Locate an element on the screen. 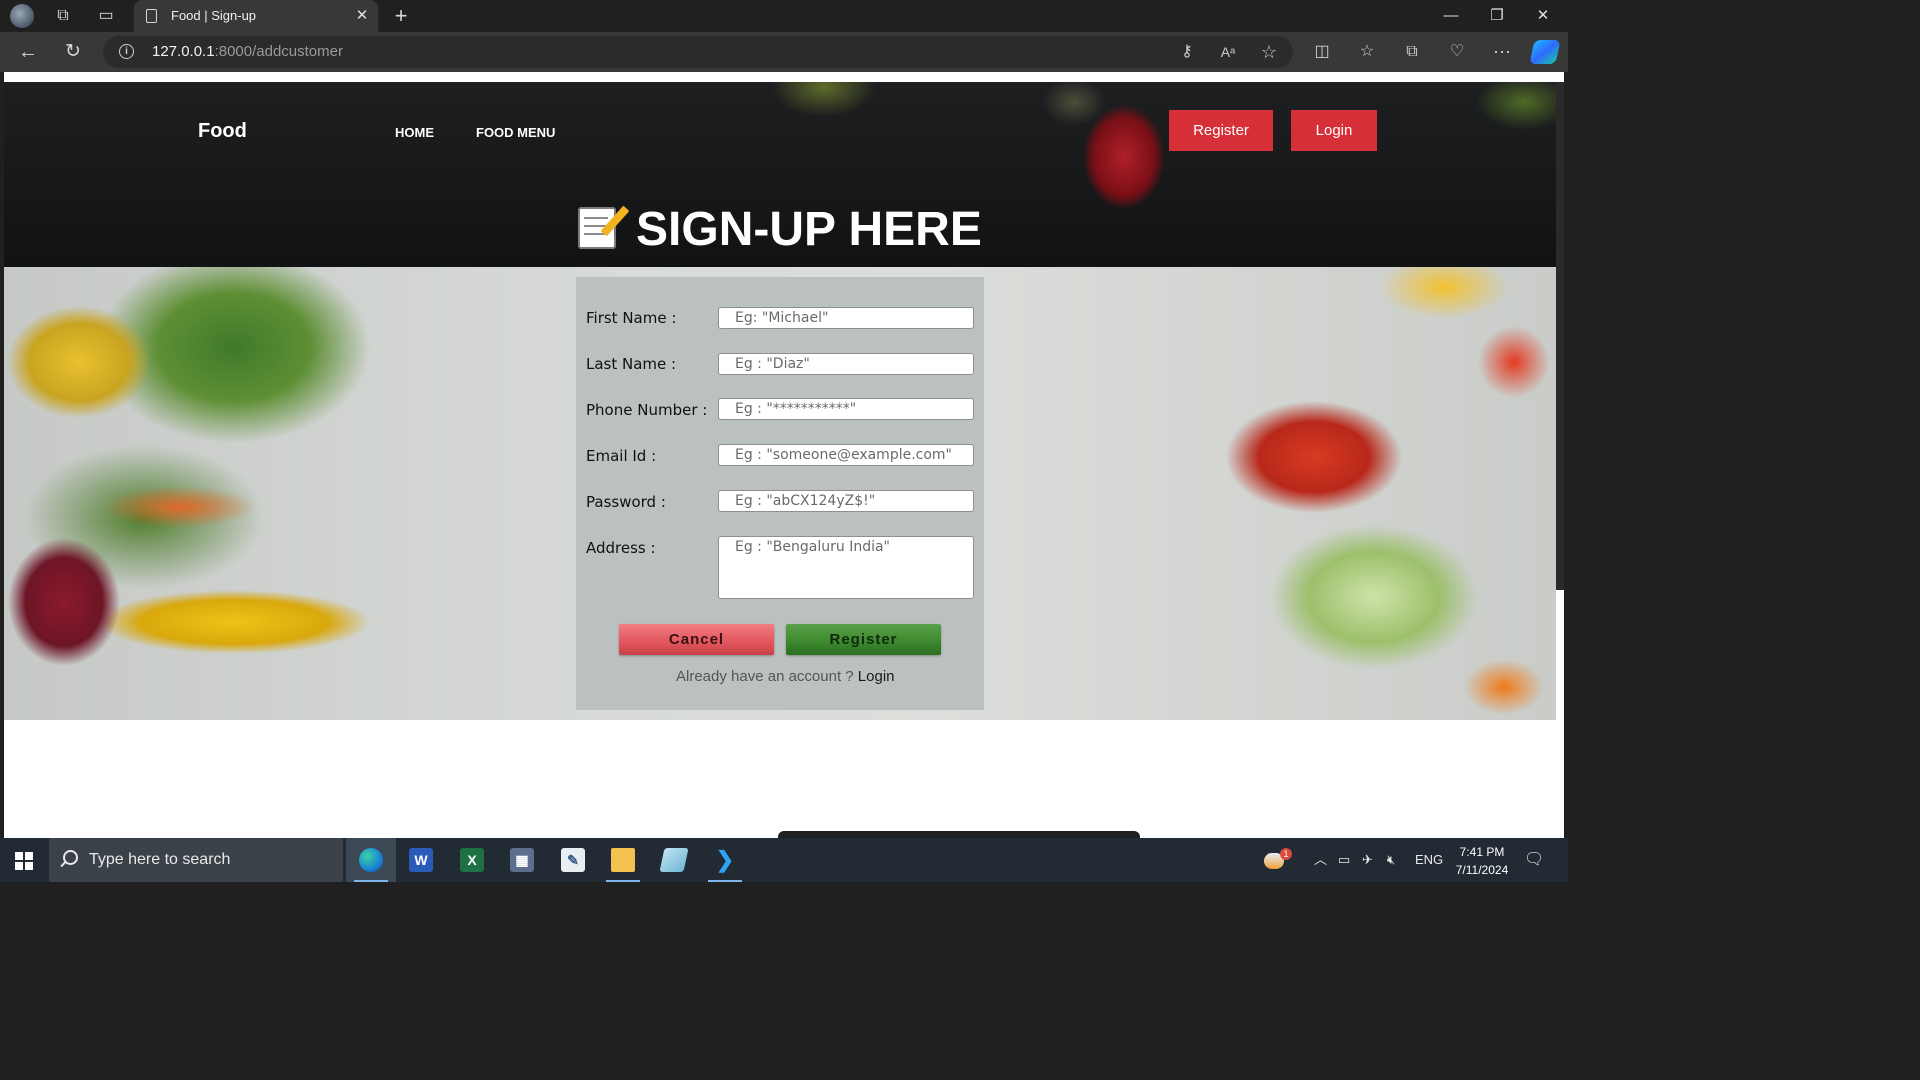  collections-icon: ⧉ is located at coordinates (1412, 52).